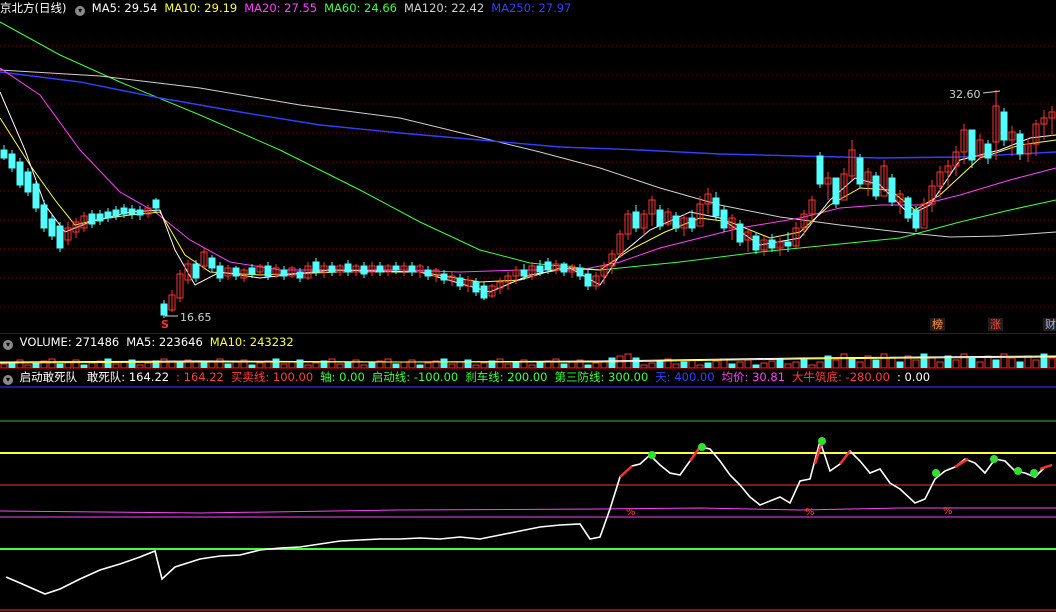 The height and width of the screenshot is (612, 1056). Describe the element at coordinates (528, 359) in the screenshot. I see `volume-ma5-line` at that location.